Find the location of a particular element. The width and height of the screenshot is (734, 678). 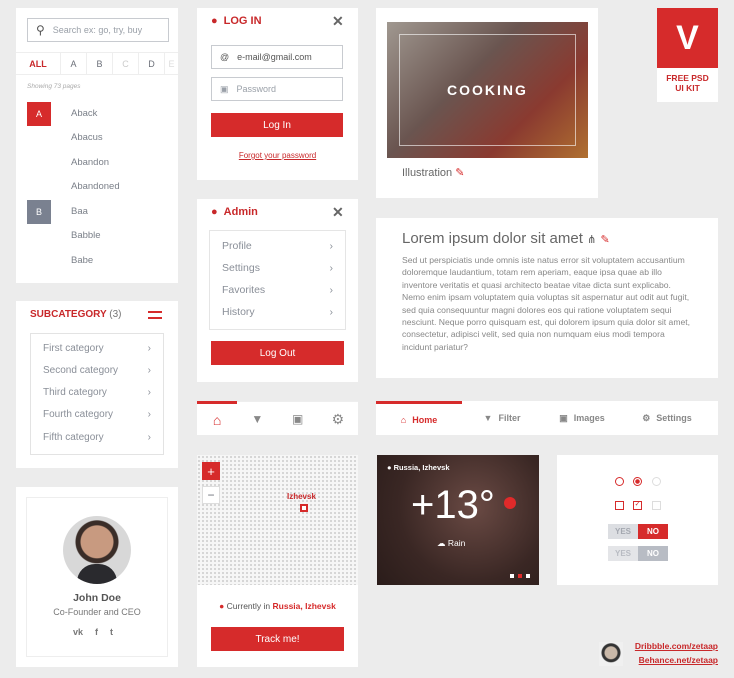

weather-condition: ☁ Rain is located at coordinates (451, 543).